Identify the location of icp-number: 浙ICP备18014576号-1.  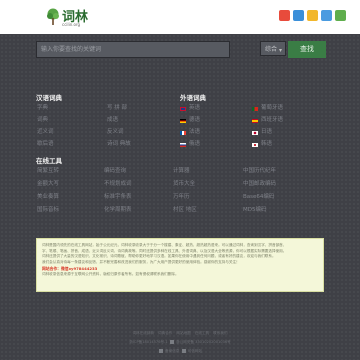
(148, 342).